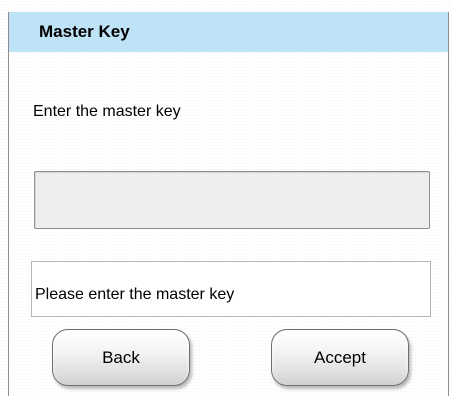 This screenshot has height=396, width=452. I want to click on status-message: Please enter the master key, so click(135, 294).